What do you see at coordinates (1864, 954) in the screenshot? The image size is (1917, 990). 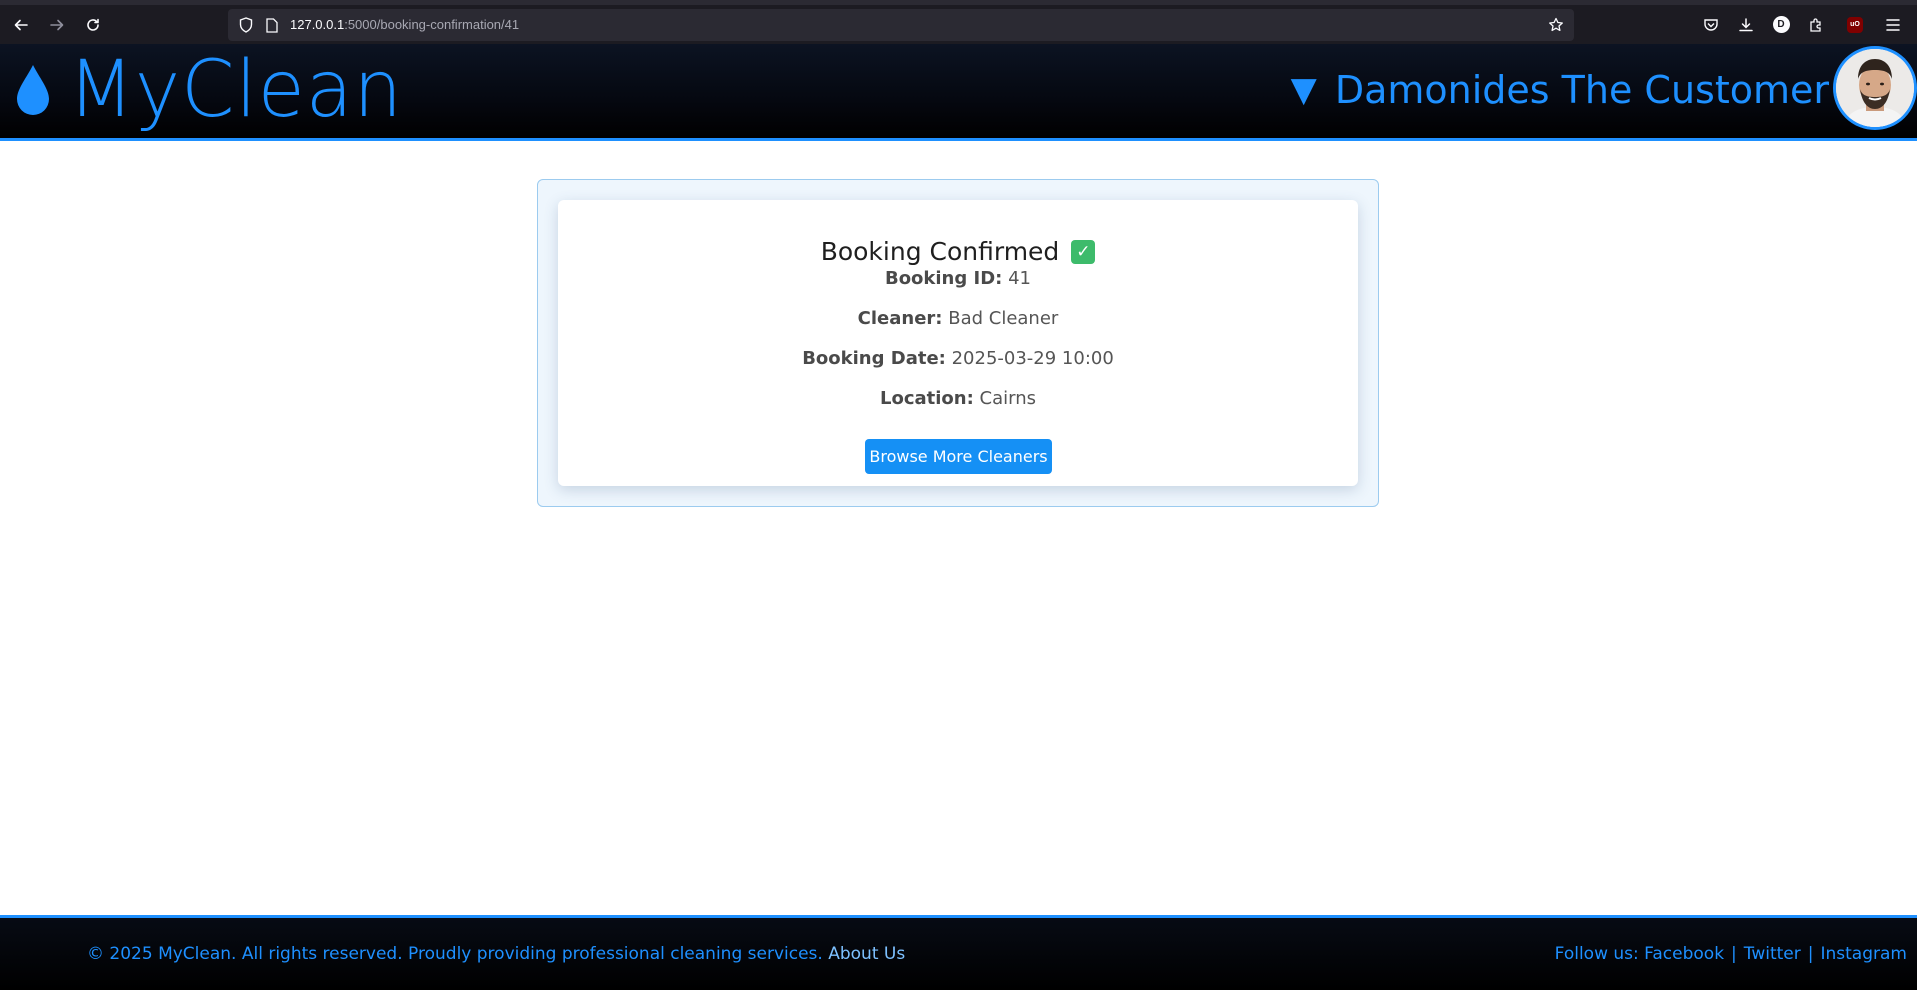 I see `instagram-link: Instagram` at bounding box center [1864, 954].